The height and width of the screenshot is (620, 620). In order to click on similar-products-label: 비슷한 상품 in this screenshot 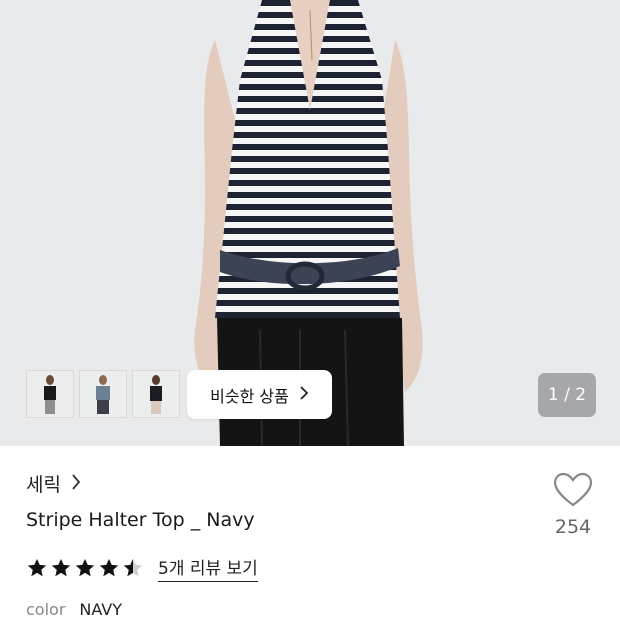, I will do `click(249, 396)`.